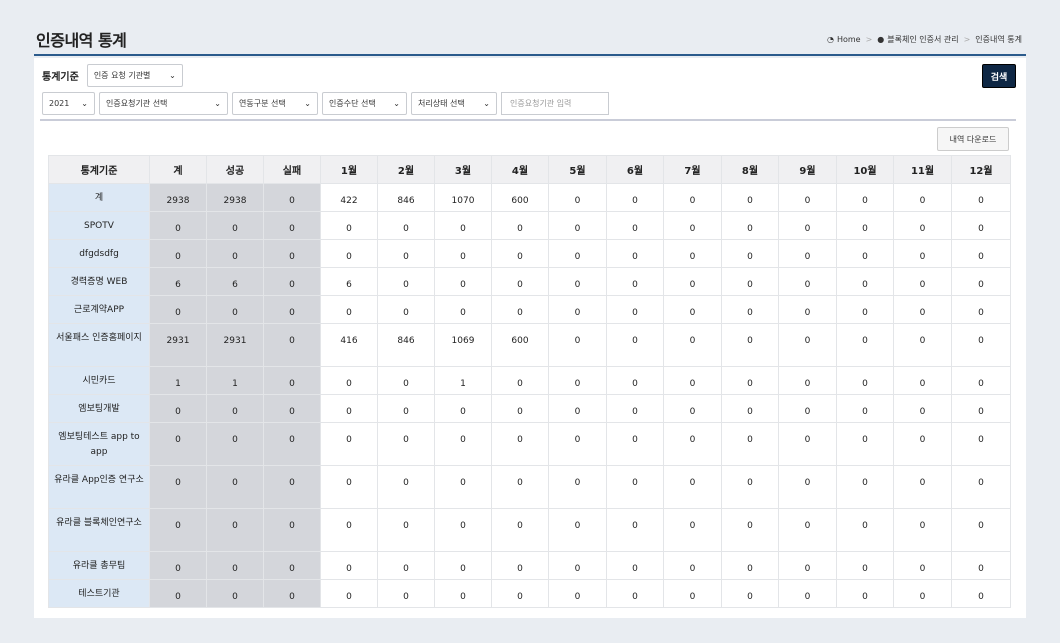  What do you see at coordinates (406, 197) in the screenshot?
I see `month-cell: 846` at bounding box center [406, 197].